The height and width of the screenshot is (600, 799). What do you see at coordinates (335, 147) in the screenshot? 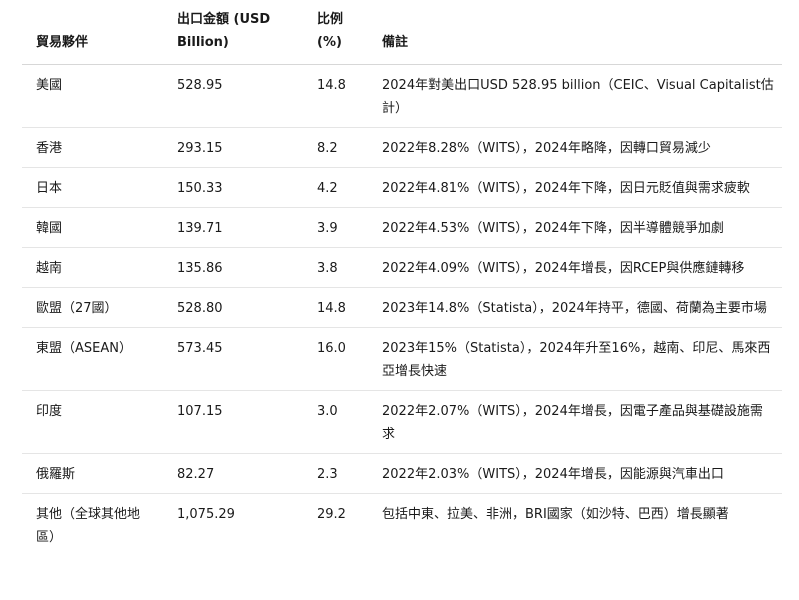
I see `cell-share: 8.2` at bounding box center [335, 147].